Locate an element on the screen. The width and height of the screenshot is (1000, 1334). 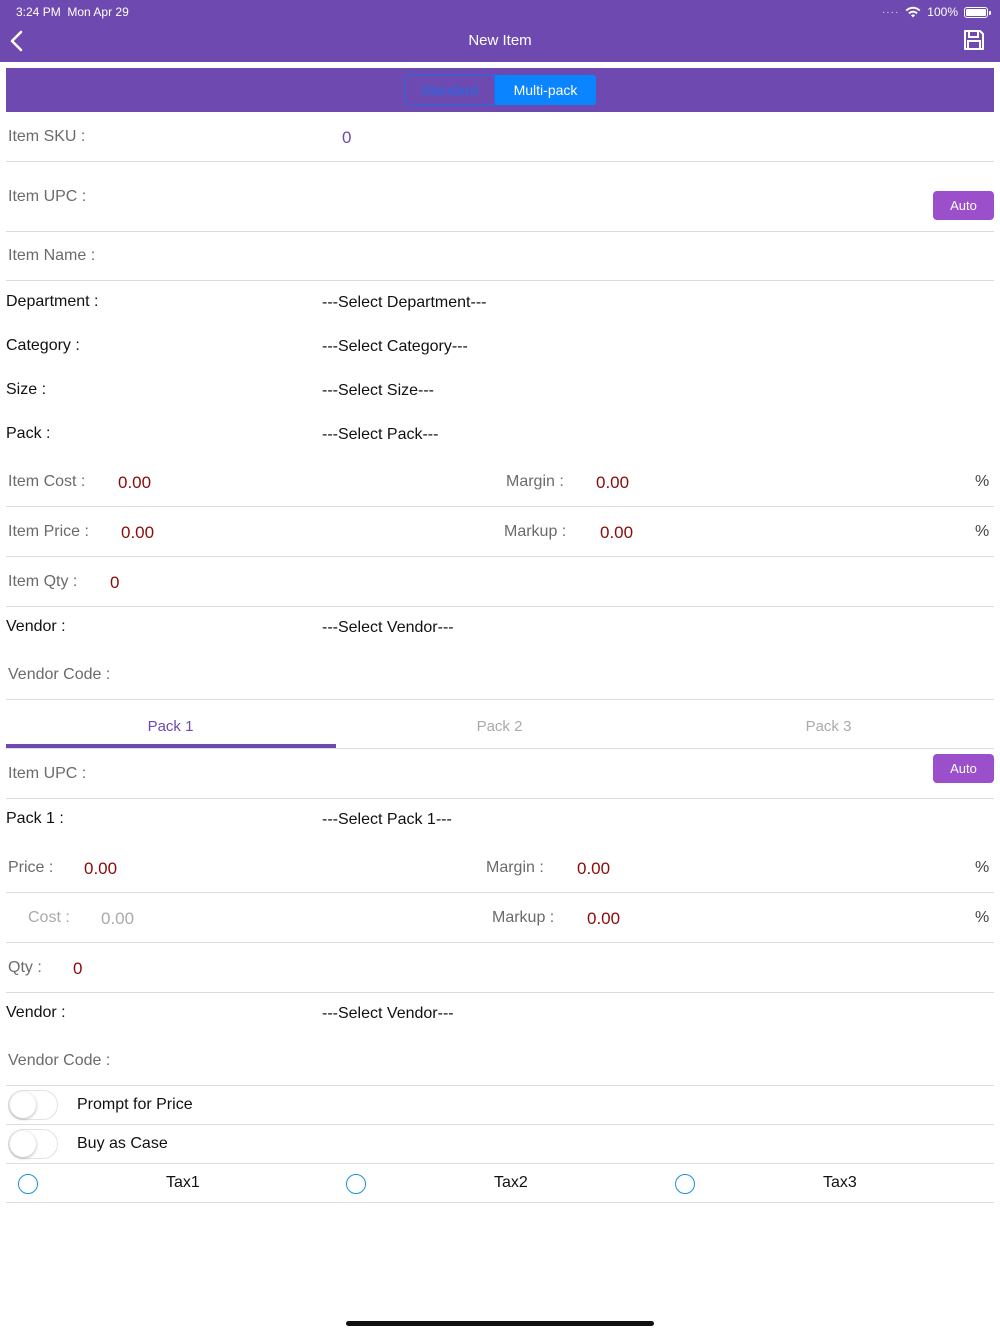
pack-markup-value: 0.00 is located at coordinates (603, 919).